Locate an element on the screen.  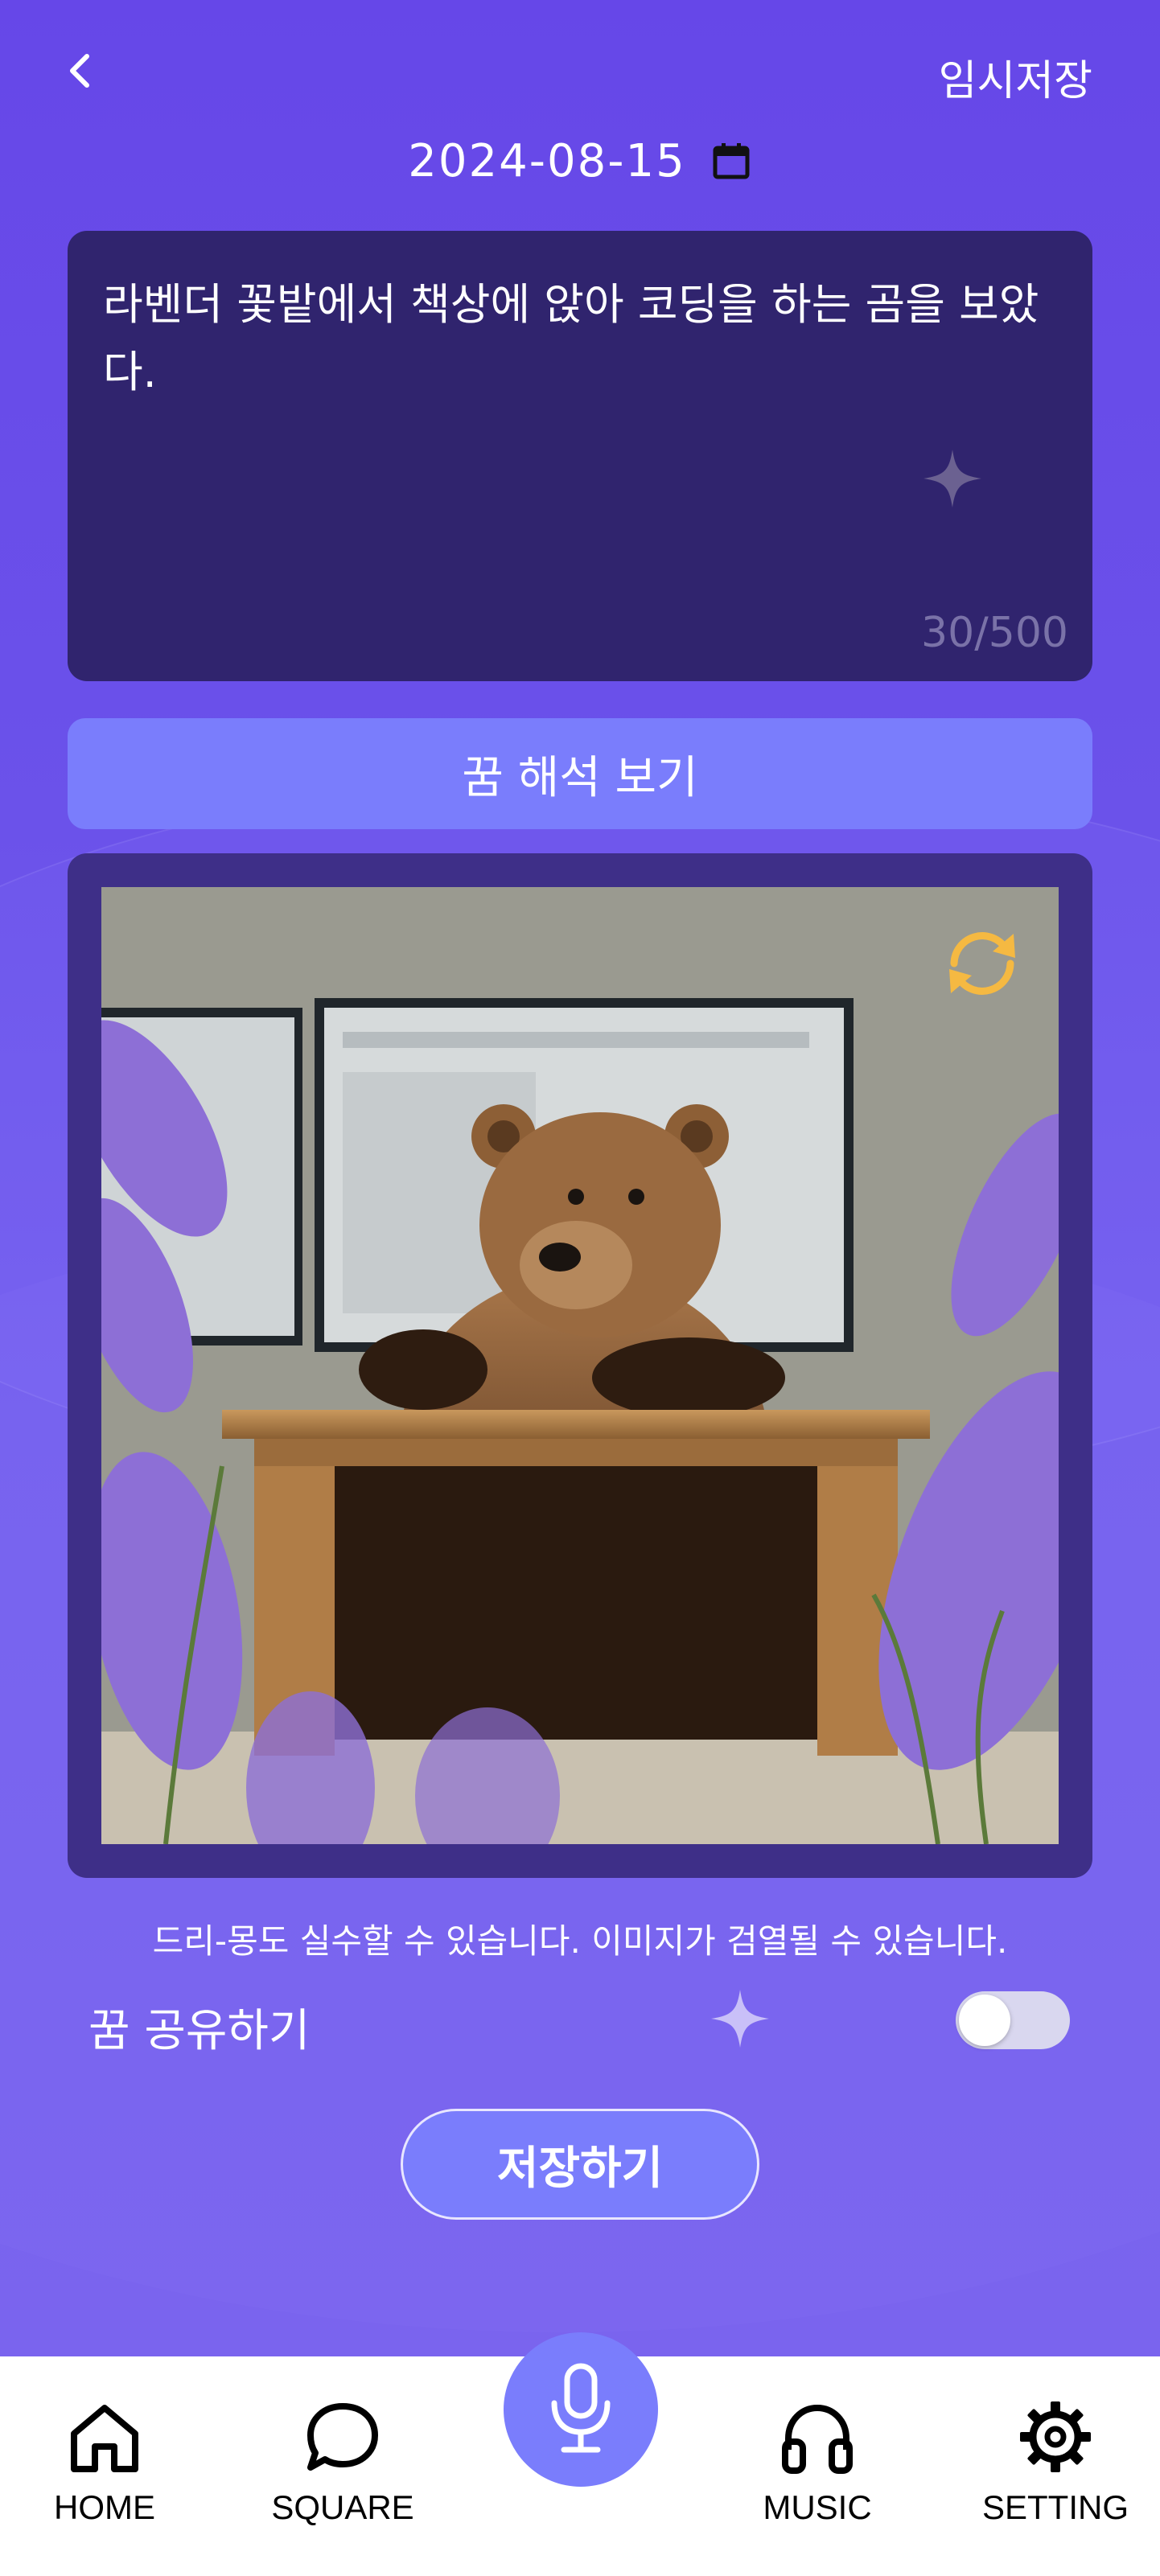
date-selector: 2024-08-15 is located at coordinates (580, 161).